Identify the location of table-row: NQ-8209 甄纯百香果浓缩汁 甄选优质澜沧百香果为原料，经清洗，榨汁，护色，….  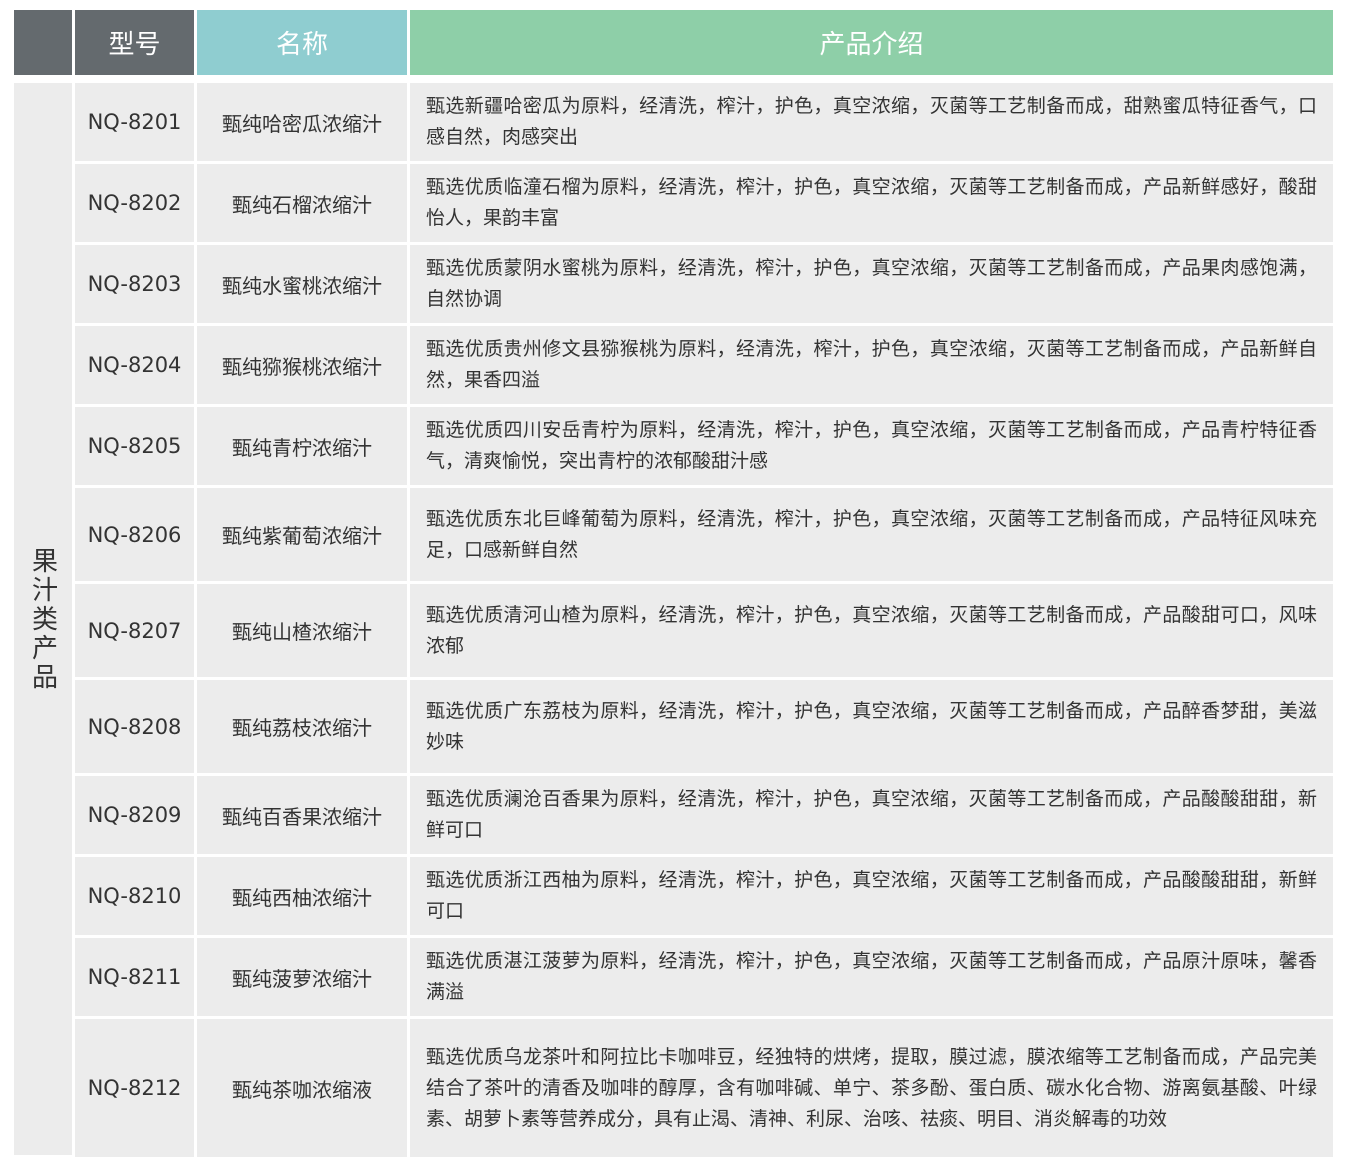
(704, 815).